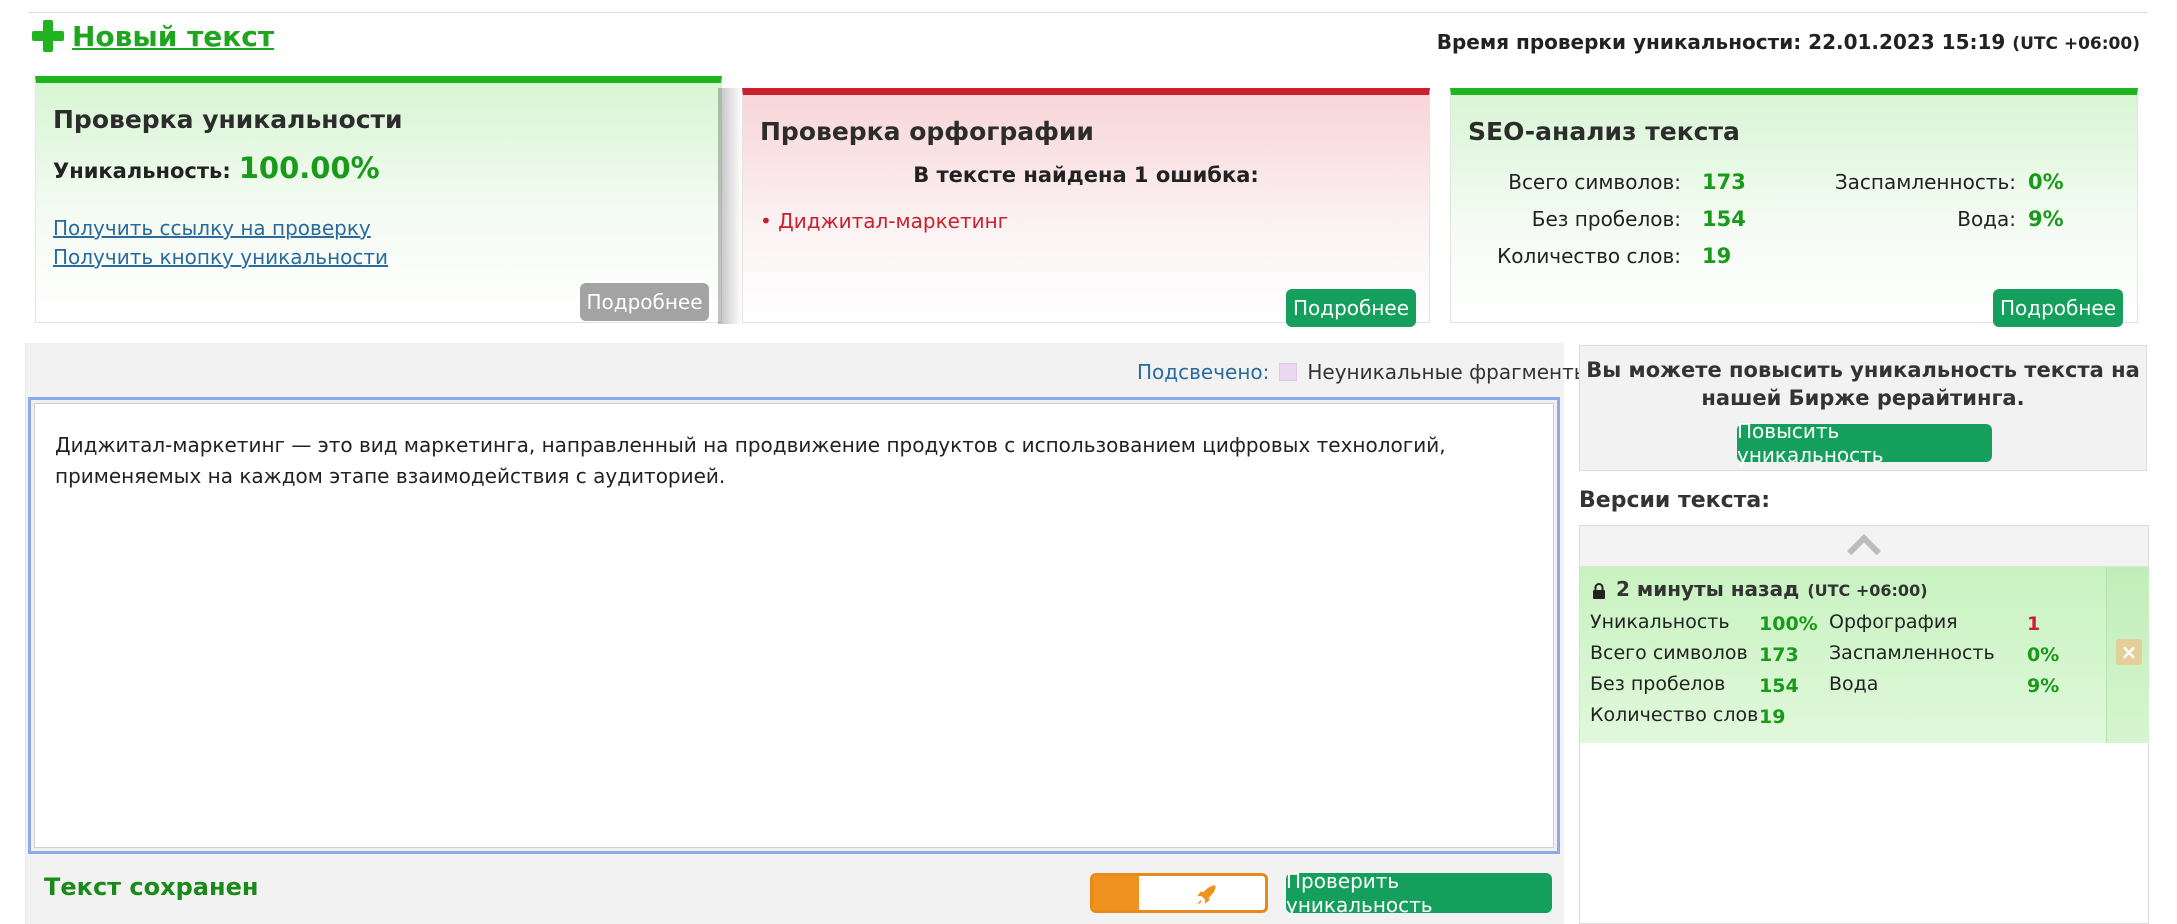  Describe the element at coordinates (1604, 131) in the screenshot. I see `seo-title: SEO-анализ текста` at that location.